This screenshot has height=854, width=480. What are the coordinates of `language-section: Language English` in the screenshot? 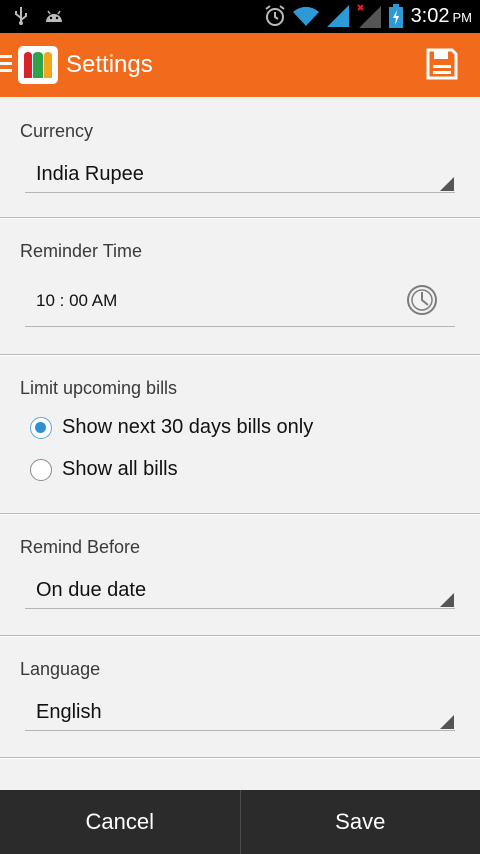 It's located at (240, 697).